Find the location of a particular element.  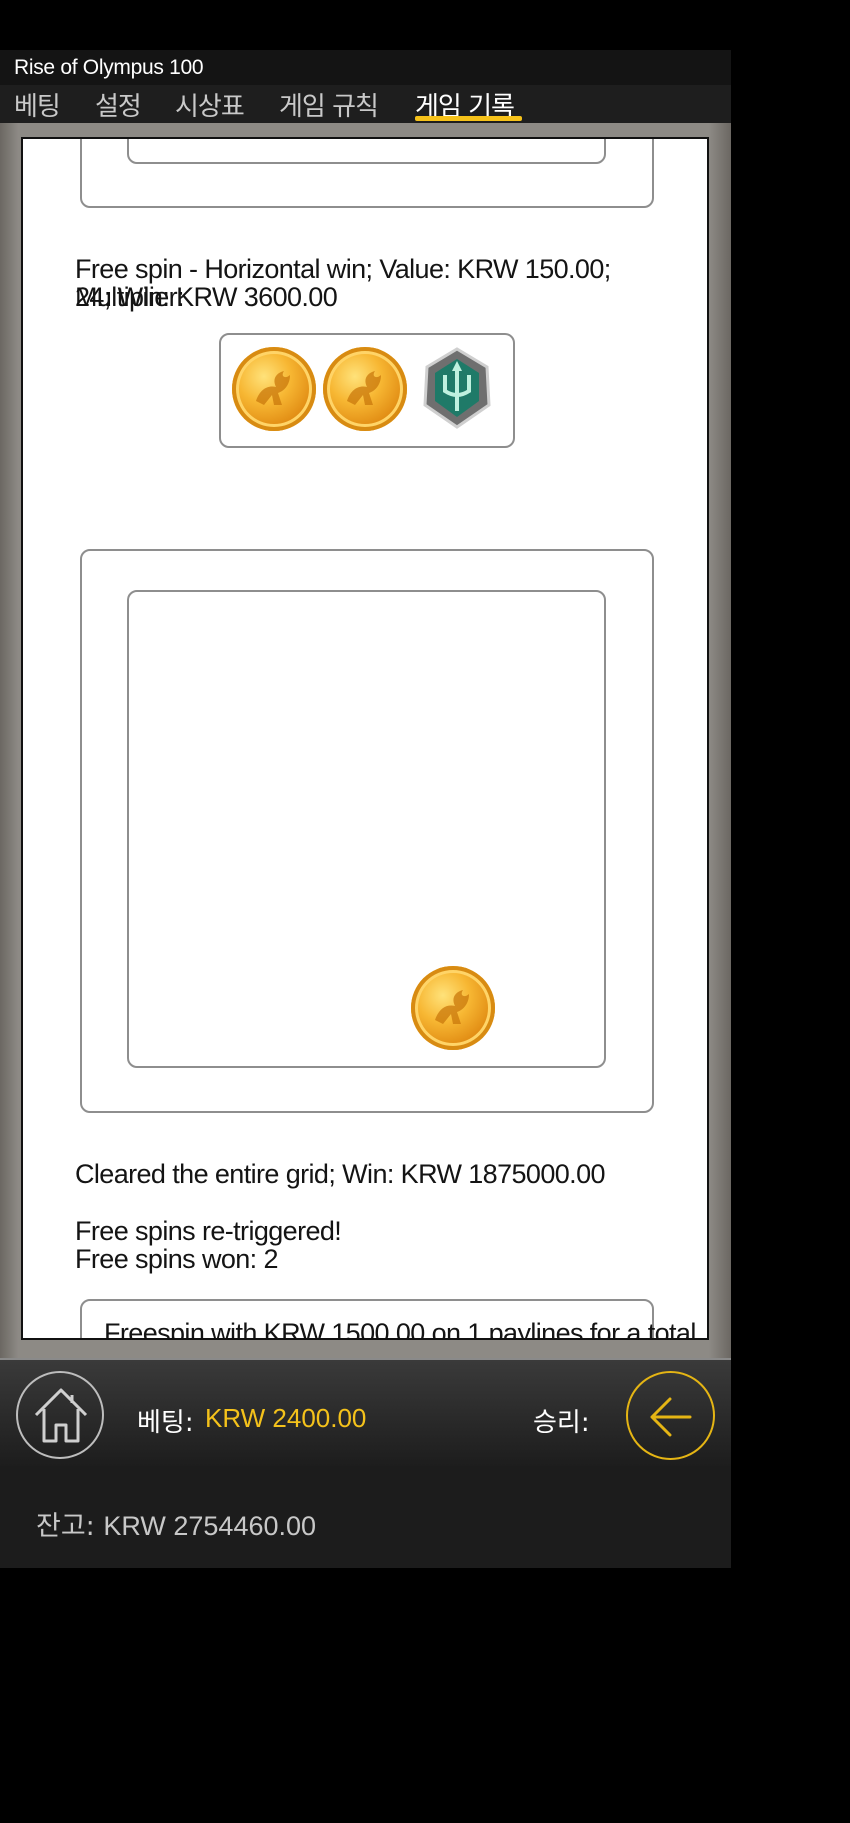

balance-value: KRW 2754460.00 is located at coordinates (210, 1526).